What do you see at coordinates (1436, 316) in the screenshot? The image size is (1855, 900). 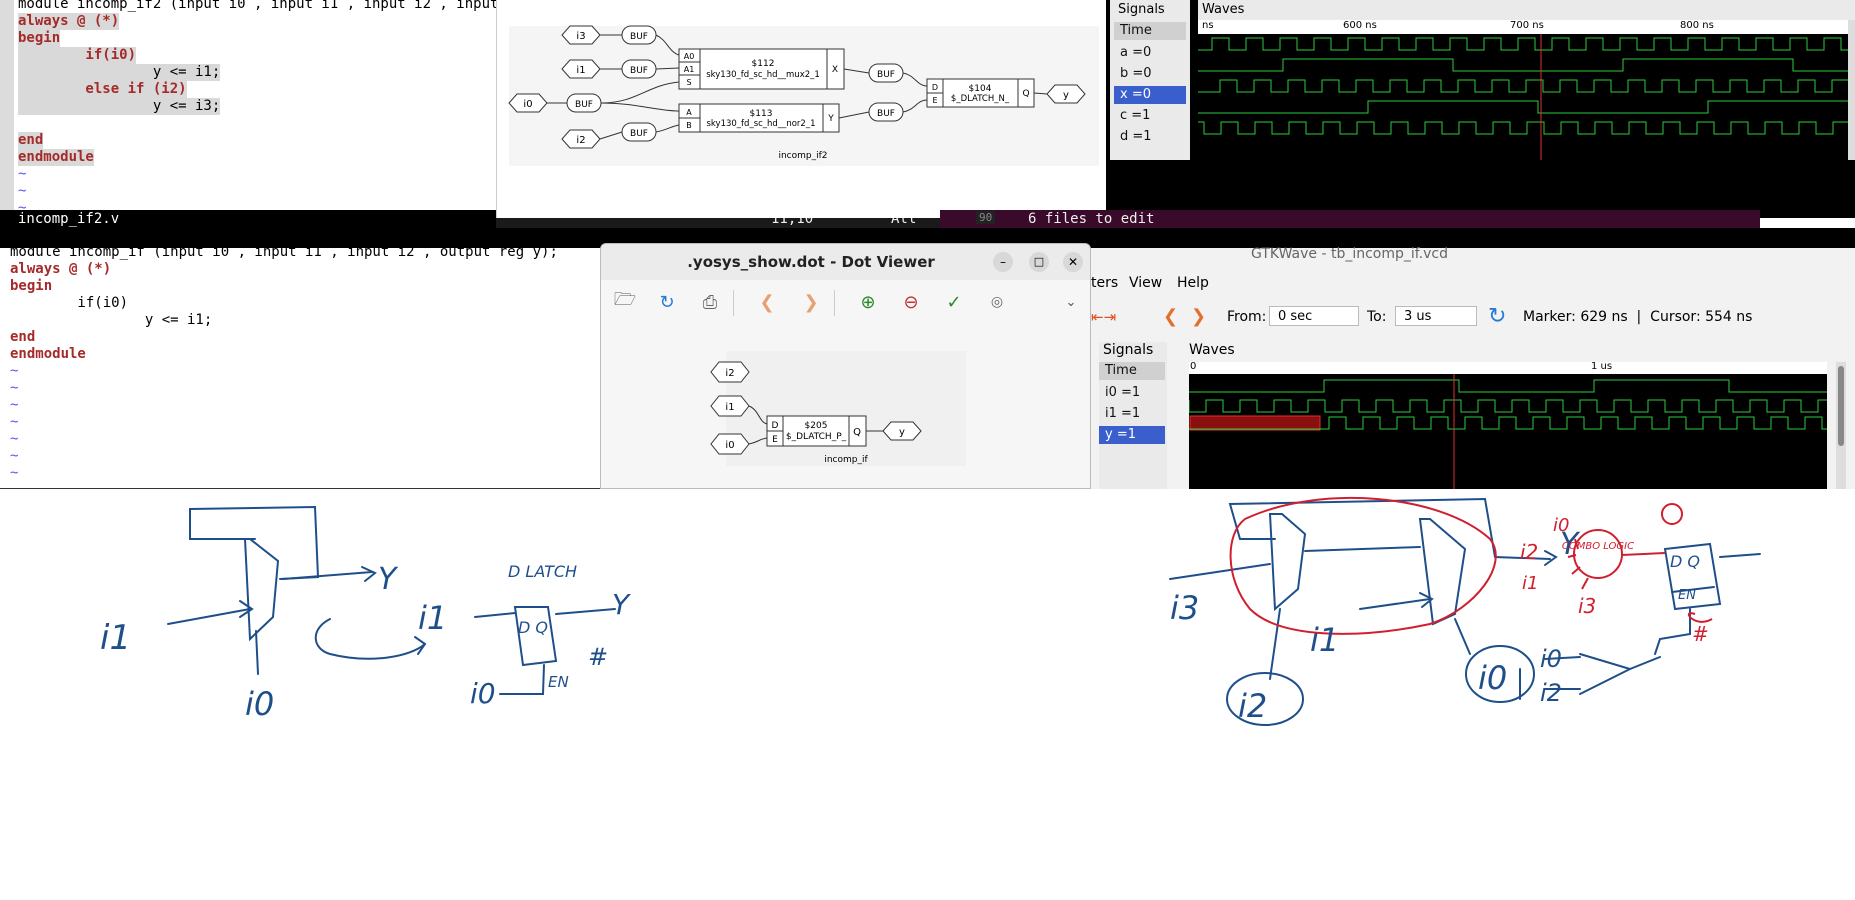 I see `to-input` at bounding box center [1436, 316].